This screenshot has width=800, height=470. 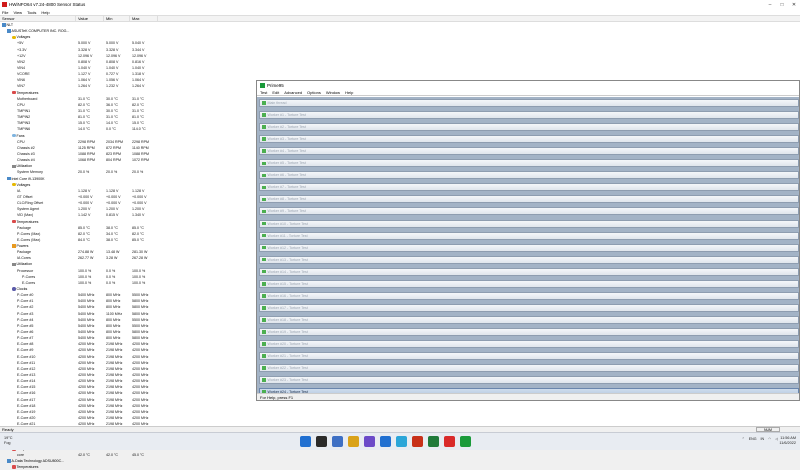 I want to click on sensor-group-row: Temperatures, so click(x=128, y=467).